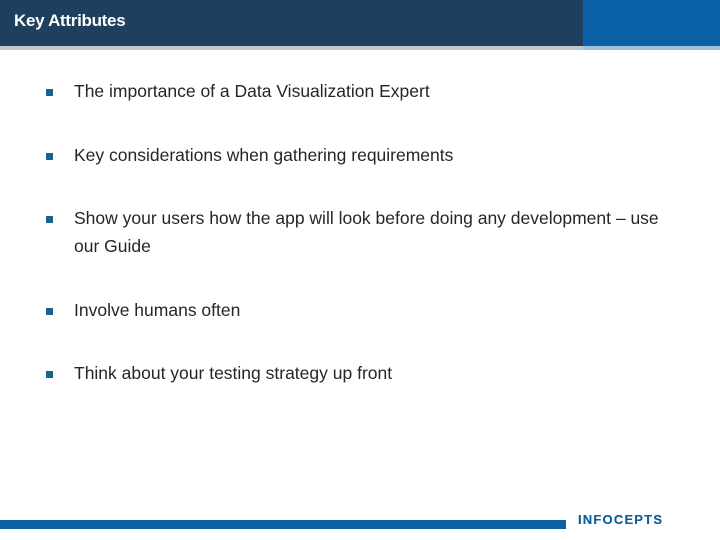 The height and width of the screenshot is (540, 720). Describe the element at coordinates (283, 524) in the screenshot. I see `footer-rule` at that location.